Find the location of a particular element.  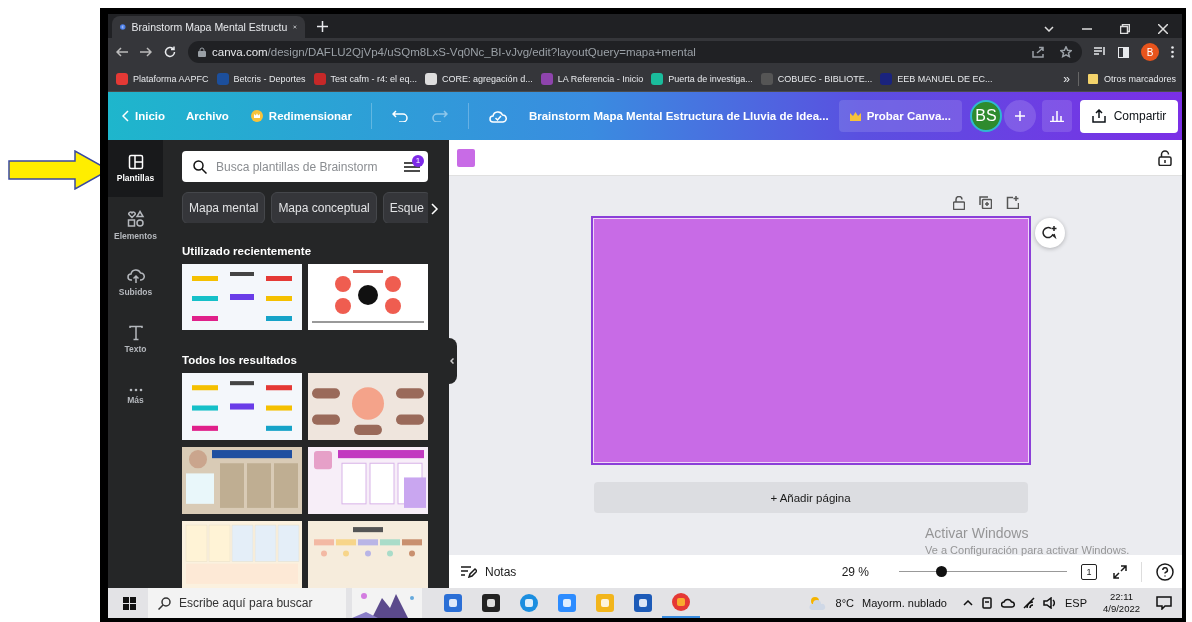

profile-avatar: B is located at coordinates (1150, 52).